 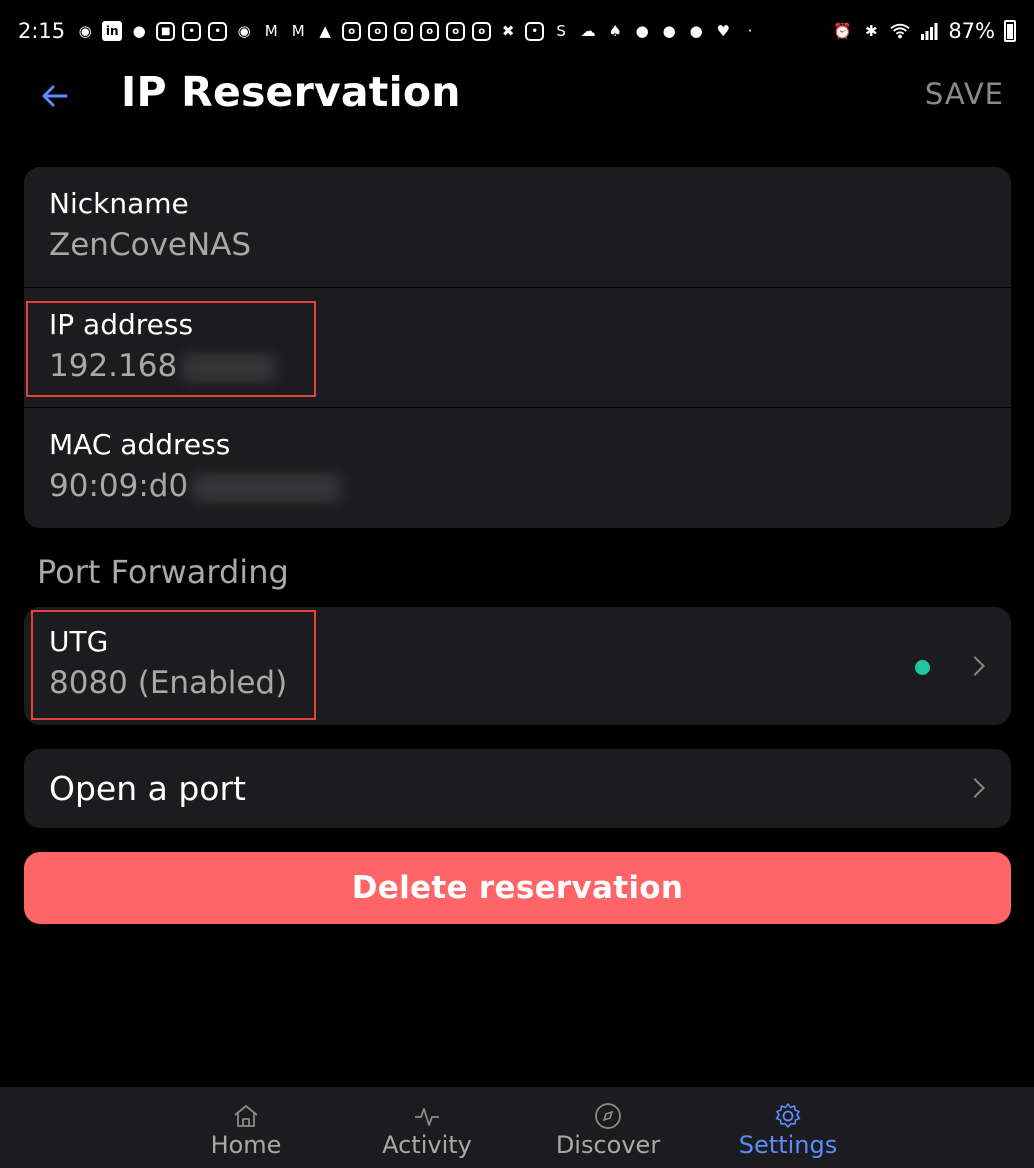 What do you see at coordinates (608, 1145) in the screenshot?
I see `nav-discover-label: Discover` at bounding box center [608, 1145].